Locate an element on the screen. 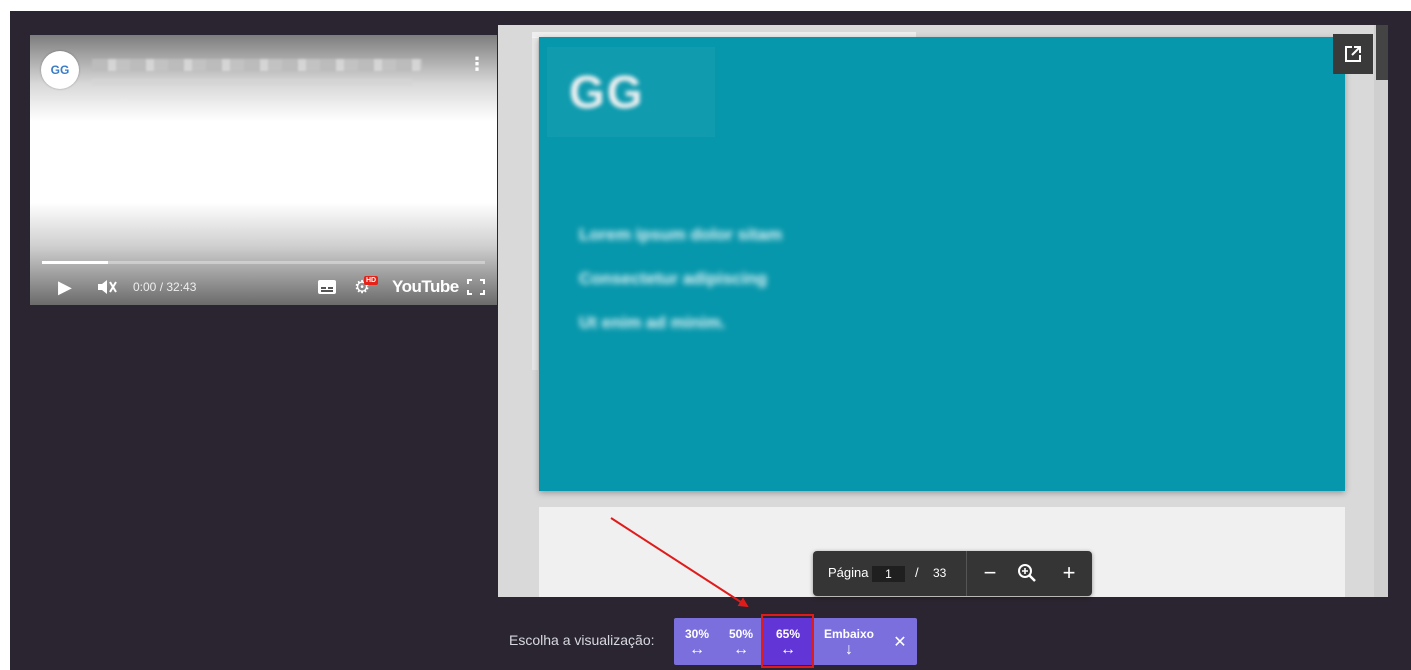  annotation-highlight-box is located at coordinates (787, 641).